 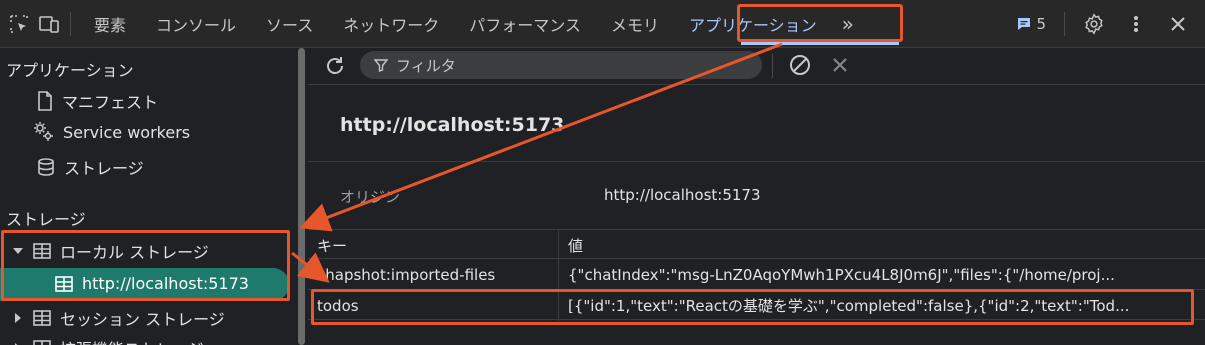 I want to click on sidebar-item-manifest: マニフェスト, so click(x=97, y=101).